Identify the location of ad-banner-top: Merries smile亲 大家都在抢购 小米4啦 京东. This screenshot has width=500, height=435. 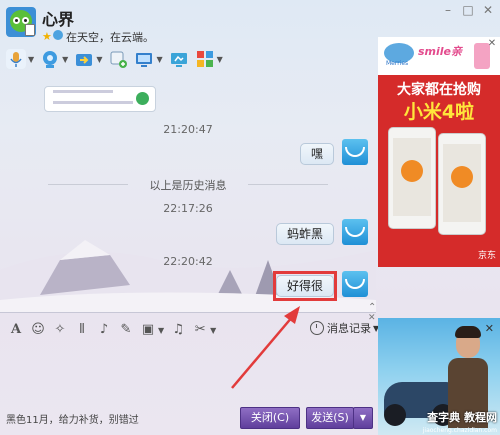
(439, 152).